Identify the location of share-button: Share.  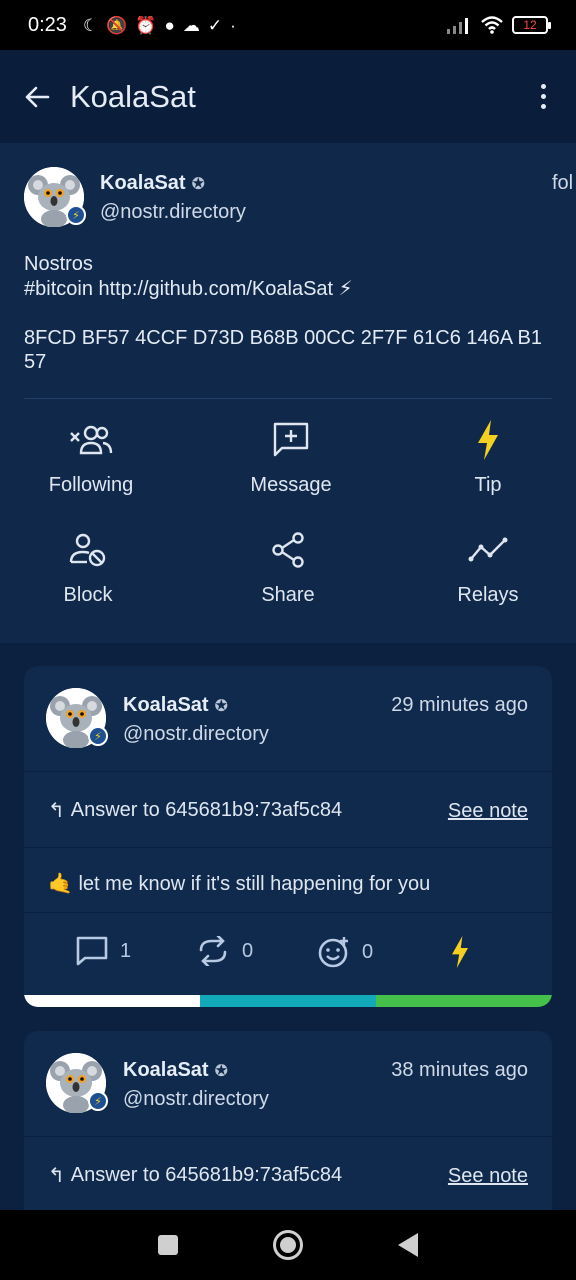
(288, 567).